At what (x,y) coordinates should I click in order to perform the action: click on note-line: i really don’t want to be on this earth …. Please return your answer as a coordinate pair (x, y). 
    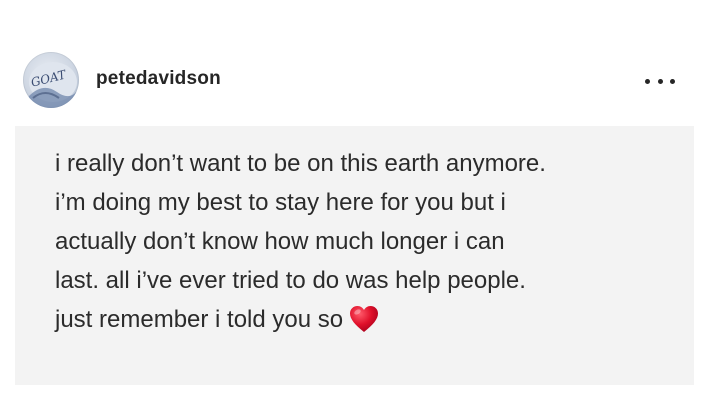
    Looking at the image, I should click on (300, 163).